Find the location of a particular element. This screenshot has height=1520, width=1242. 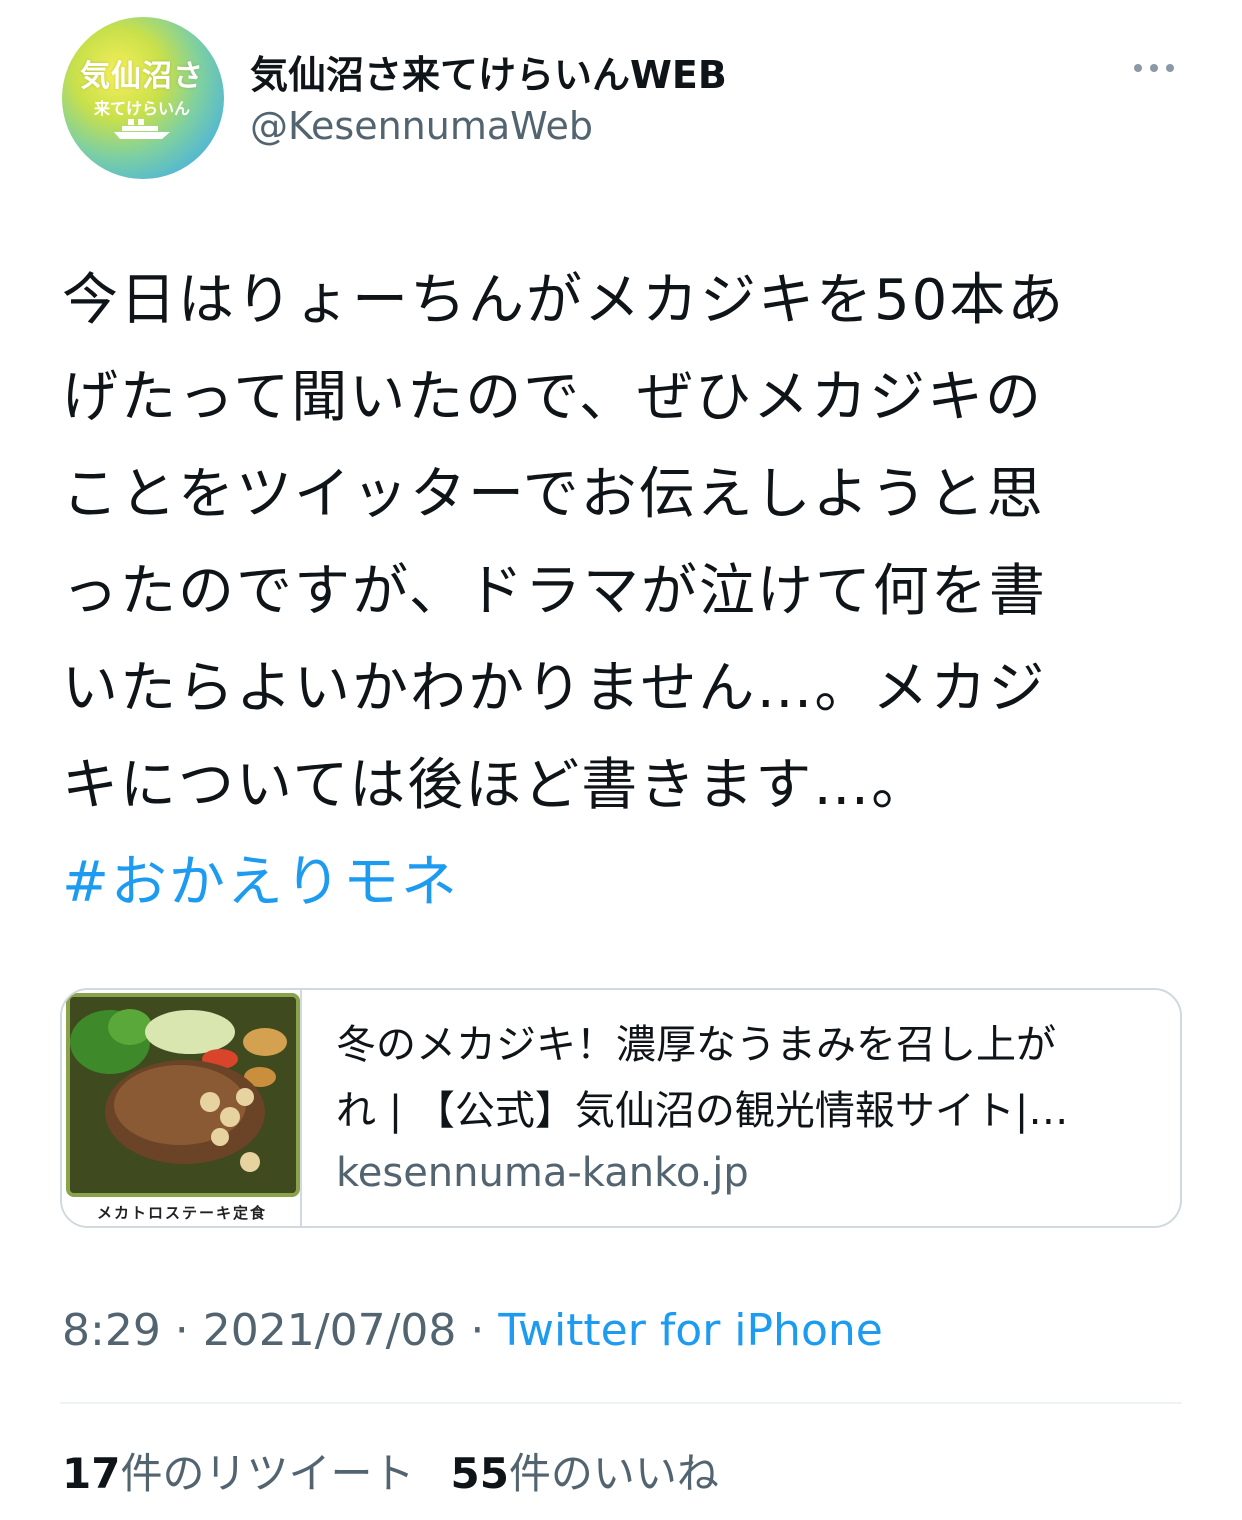

likes-label: 件のいいね is located at coordinates (613, 1473).